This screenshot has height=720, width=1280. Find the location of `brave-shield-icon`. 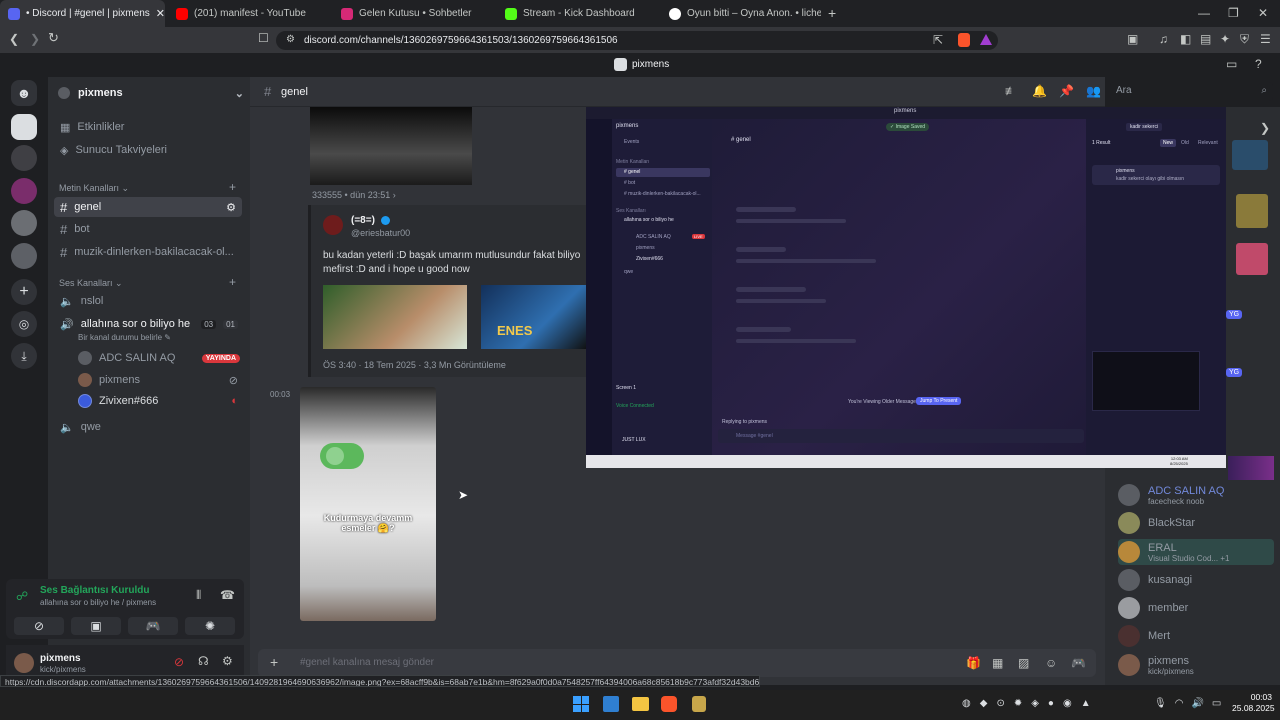

brave-shield-icon is located at coordinates (964, 40).